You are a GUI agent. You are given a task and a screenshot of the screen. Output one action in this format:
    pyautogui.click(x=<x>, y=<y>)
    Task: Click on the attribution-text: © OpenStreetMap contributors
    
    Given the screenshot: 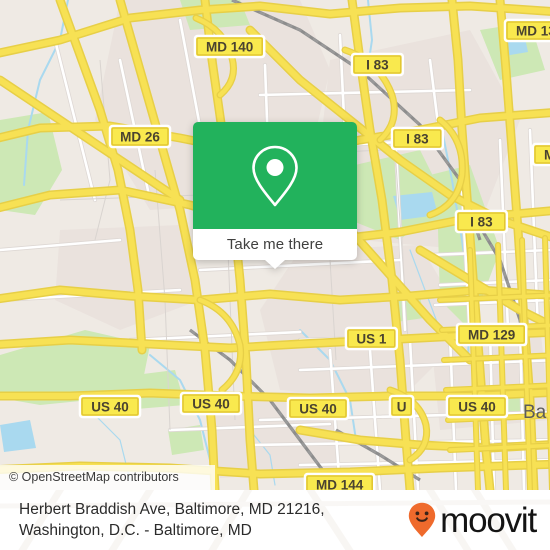 What is the action you would take?
    pyautogui.click(x=94, y=477)
    